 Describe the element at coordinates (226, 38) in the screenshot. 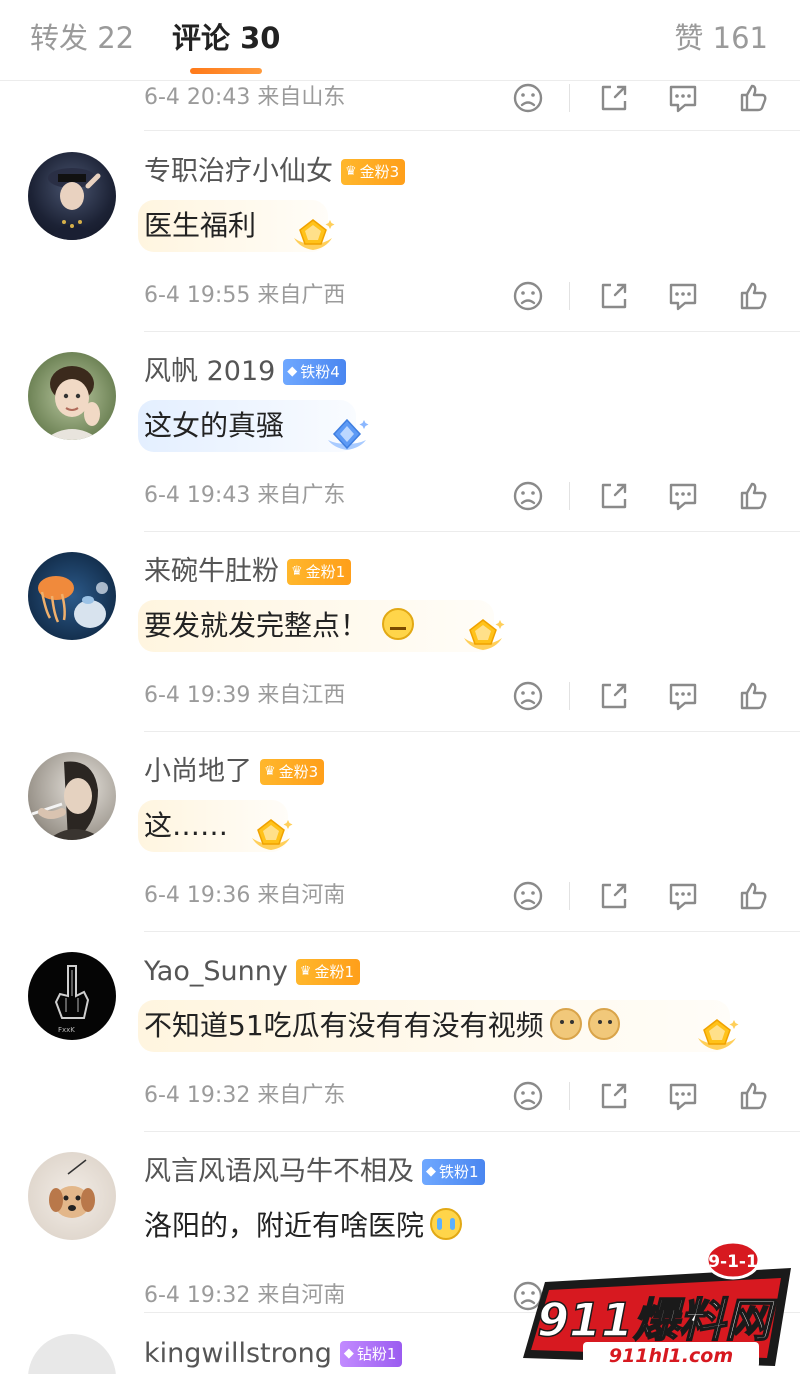

I see `tab-comments: 评论 30` at that location.